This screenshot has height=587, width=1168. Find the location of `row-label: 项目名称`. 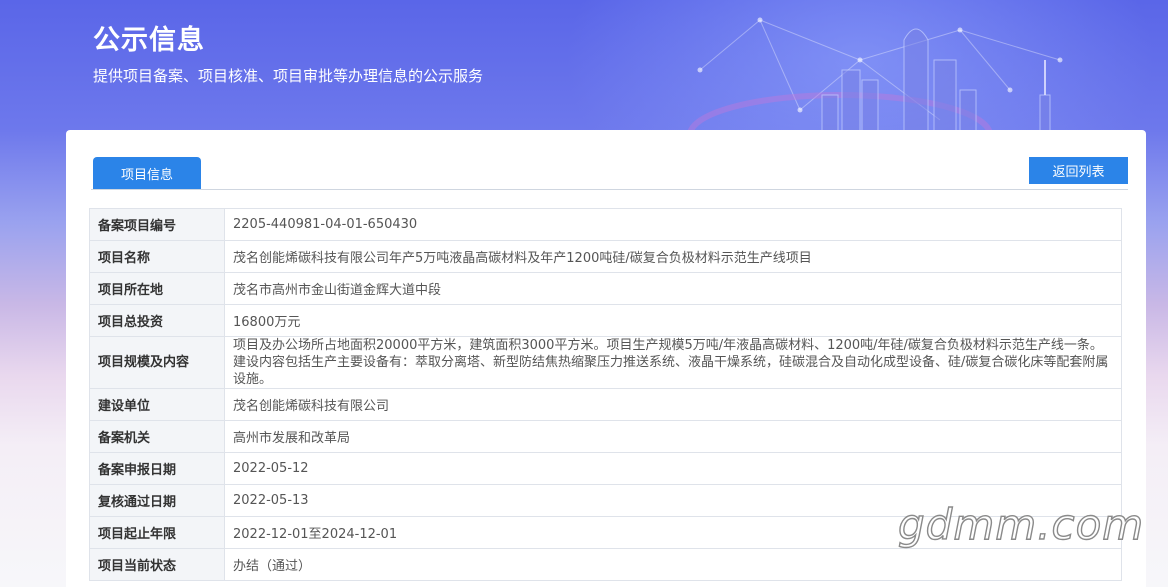

row-label: 项目名称 is located at coordinates (157, 256).